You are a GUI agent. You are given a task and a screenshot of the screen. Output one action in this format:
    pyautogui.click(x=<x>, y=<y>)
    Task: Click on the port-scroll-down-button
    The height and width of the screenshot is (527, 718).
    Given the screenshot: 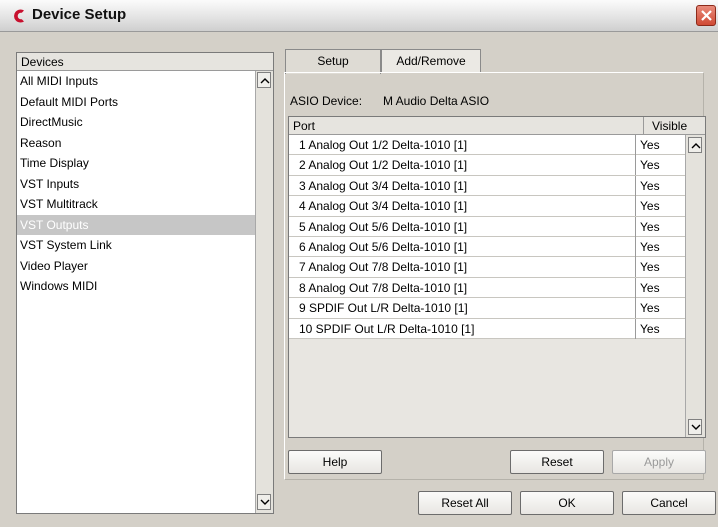 What is the action you would take?
    pyautogui.click(x=695, y=427)
    